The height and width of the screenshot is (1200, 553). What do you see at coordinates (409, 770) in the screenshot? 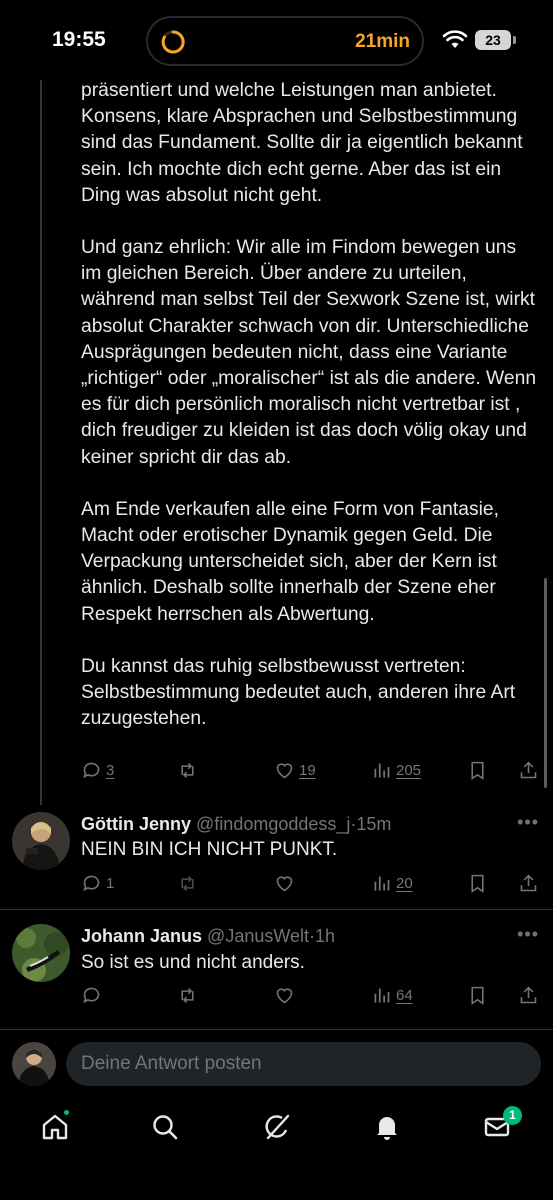
I see `views-count: 205` at bounding box center [409, 770].